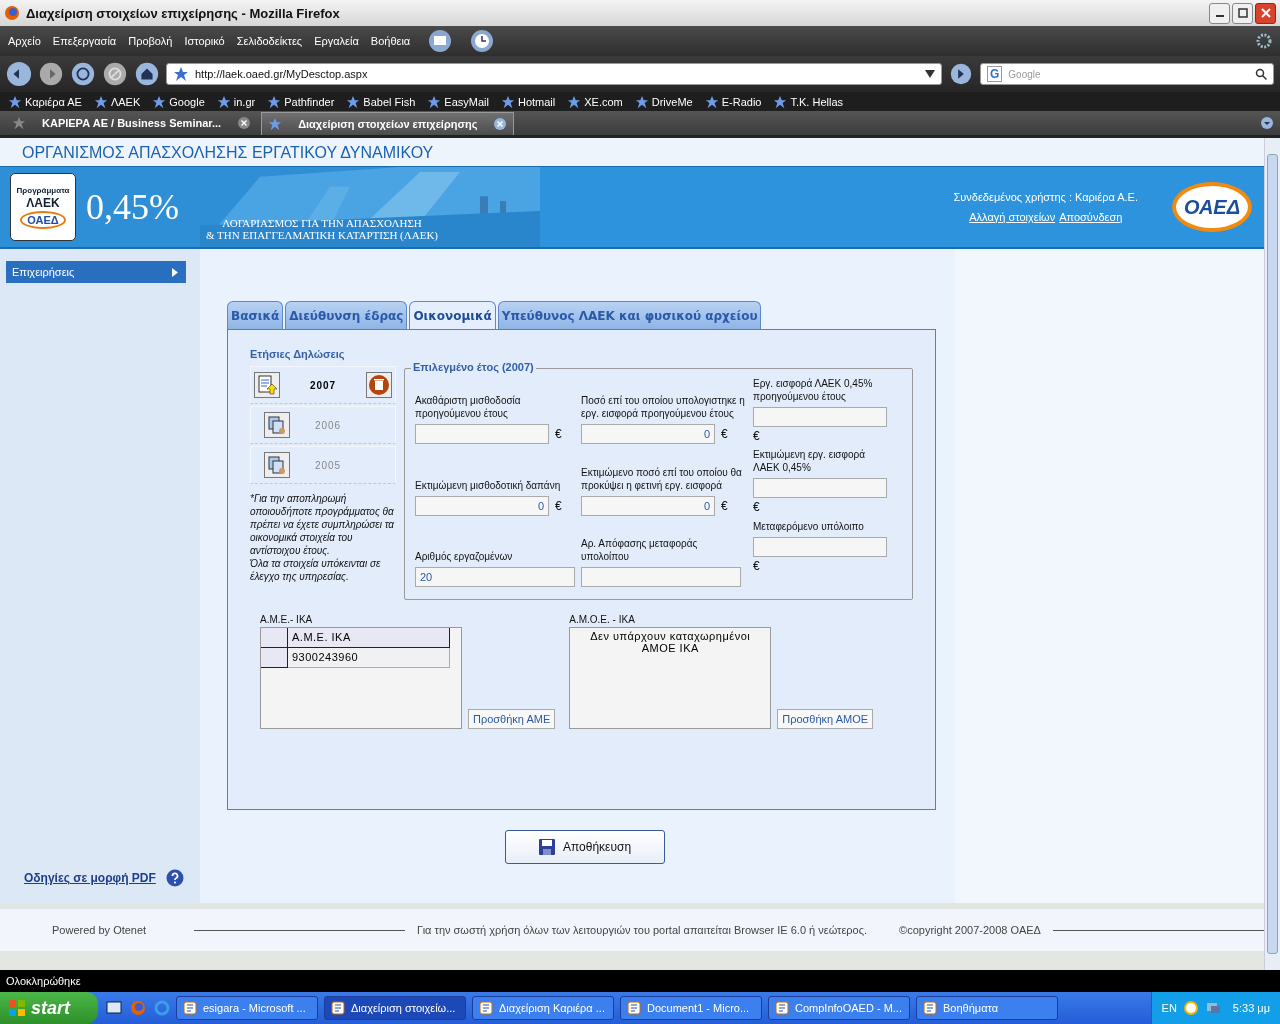 The height and width of the screenshot is (1024, 1280). What do you see at coordinates (117, 101) in the screenshot?
I see `bookmark-link: ΛΑΕΚ` at bounding box center [117, 101].